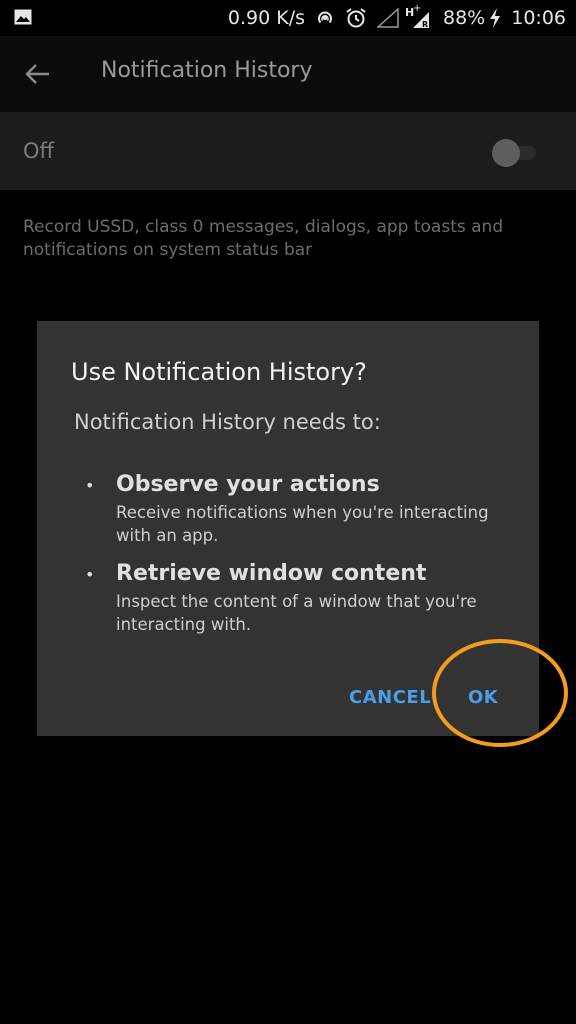 This screenshot has width=576, height=1024. Describe the element at coordinates (390, 697) in the screenshot. I see `cancel-button: CANCEL` at that location.